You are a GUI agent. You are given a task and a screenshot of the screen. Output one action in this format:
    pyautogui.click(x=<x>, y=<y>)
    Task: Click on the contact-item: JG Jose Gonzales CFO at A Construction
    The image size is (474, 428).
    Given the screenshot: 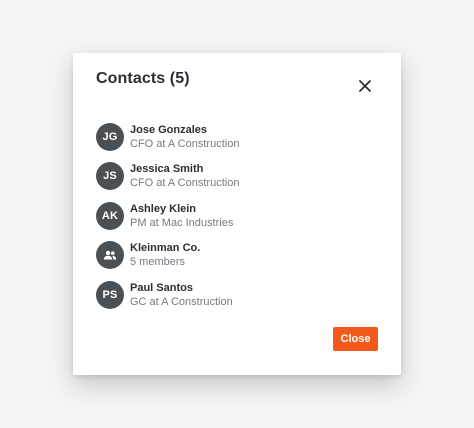 What is the action you would take?
    pyautogui.click(x=236, y=137)
    